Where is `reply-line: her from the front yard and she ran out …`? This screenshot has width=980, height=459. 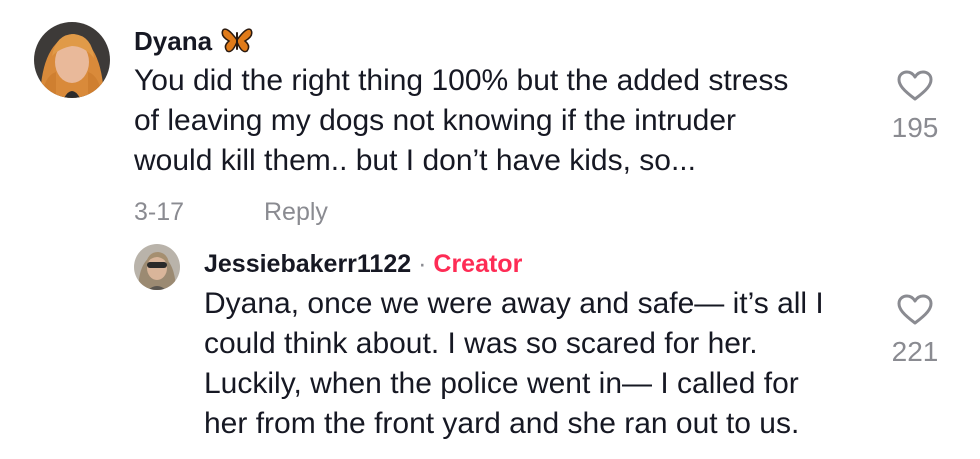 reply-line: her from the front yard and she ran out … is located at coordinates (502, 423).